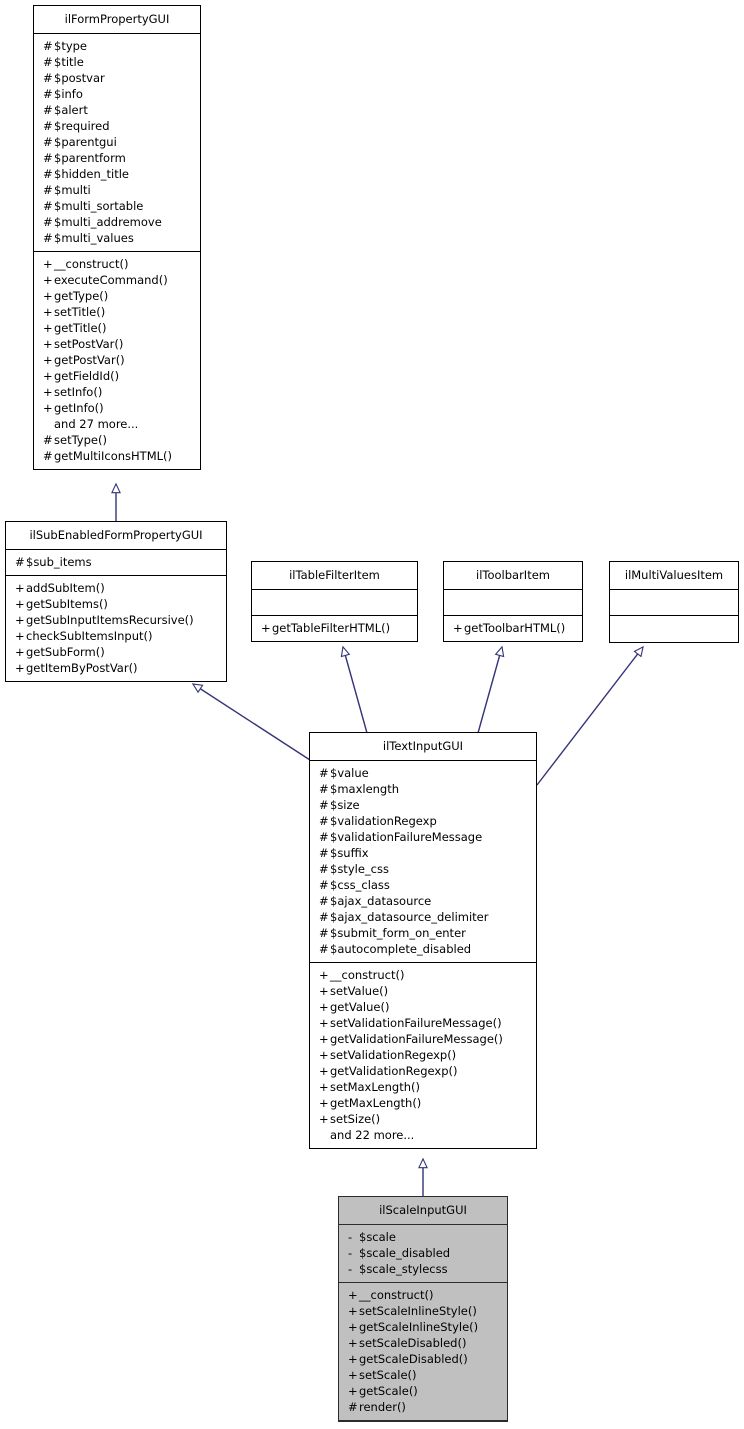  Describe the element at coordinates (359, 991) in the screenshot. I see `member-label: setValue()` at that location.